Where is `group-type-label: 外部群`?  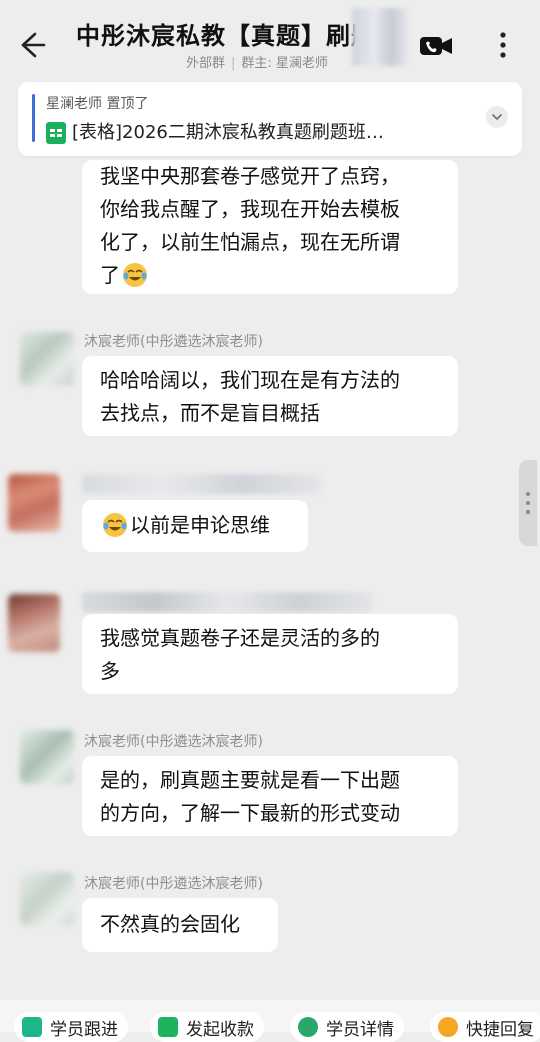
group-type-label: 外部群 is located at coordinates (206, 63).